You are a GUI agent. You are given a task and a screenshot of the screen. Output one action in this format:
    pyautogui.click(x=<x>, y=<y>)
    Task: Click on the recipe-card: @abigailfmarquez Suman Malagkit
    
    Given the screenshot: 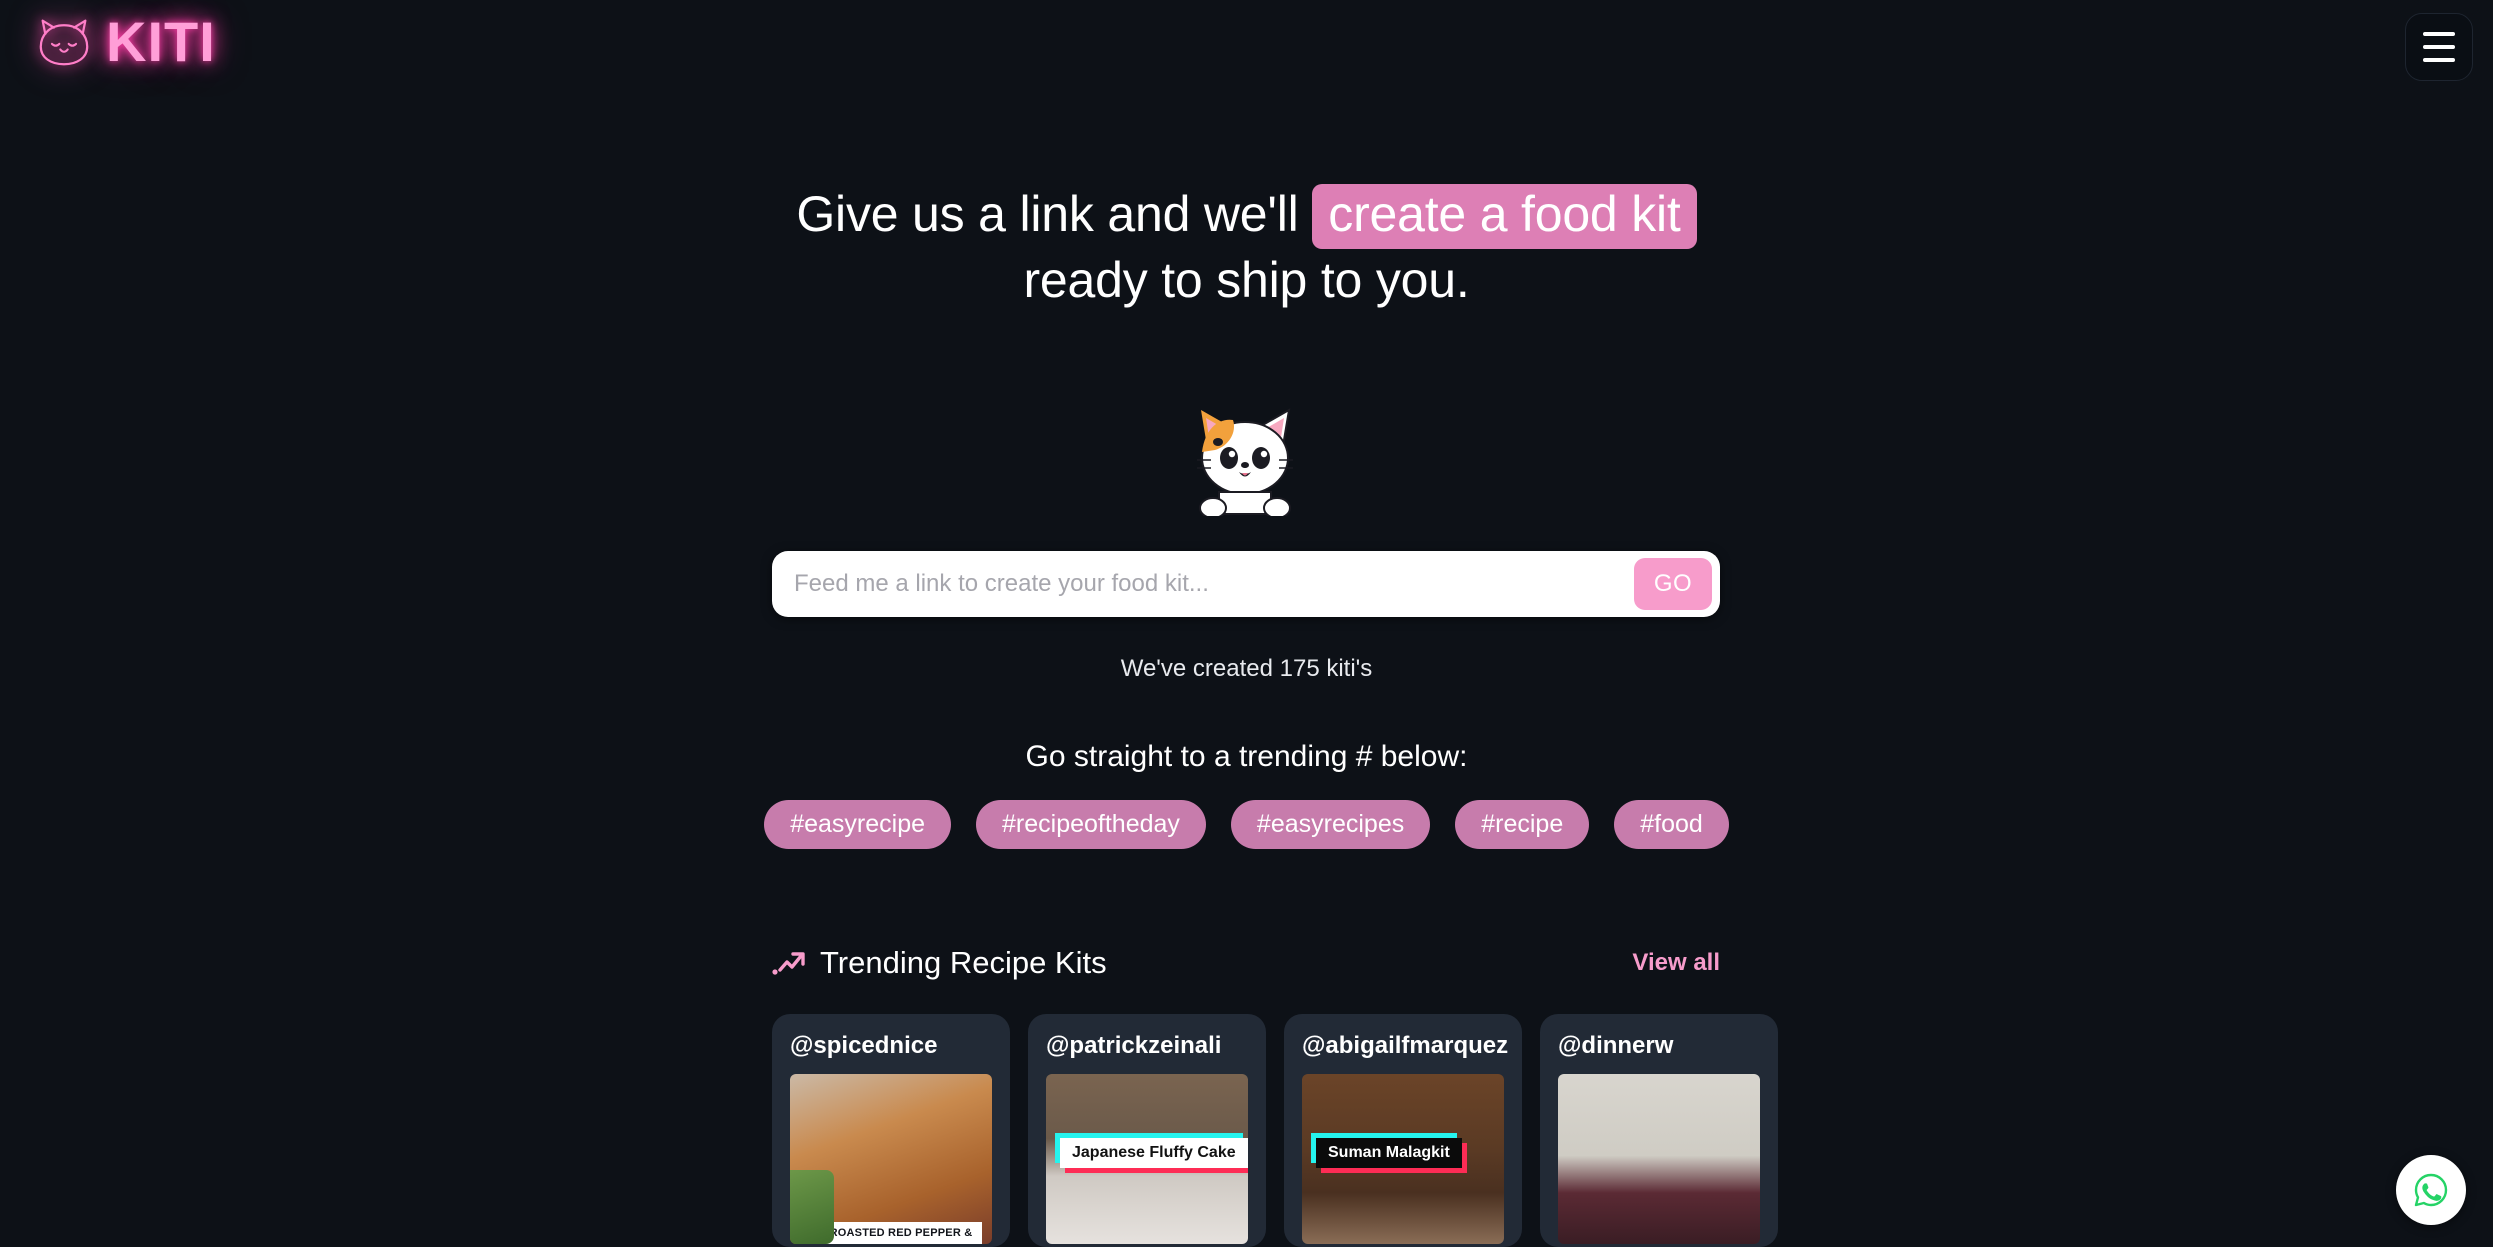 What is the action you would take?
    pyautogui.click(x=1403, y=1130)
    